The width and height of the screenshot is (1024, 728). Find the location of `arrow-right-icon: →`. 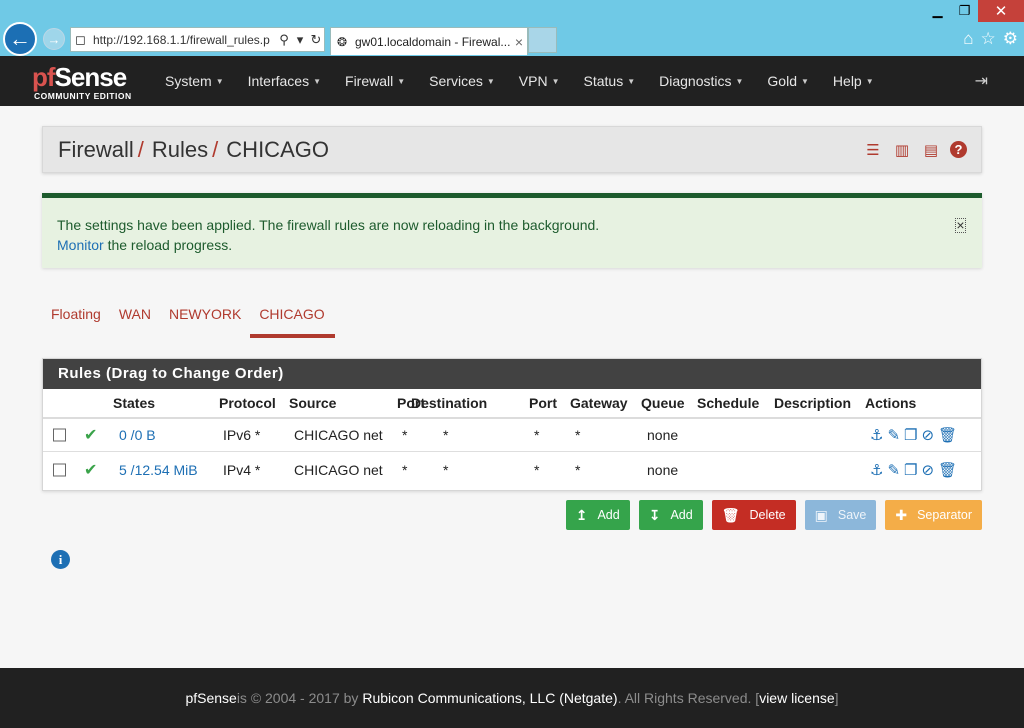

arrow-right-icon: → is located at coordinates (54, 39).